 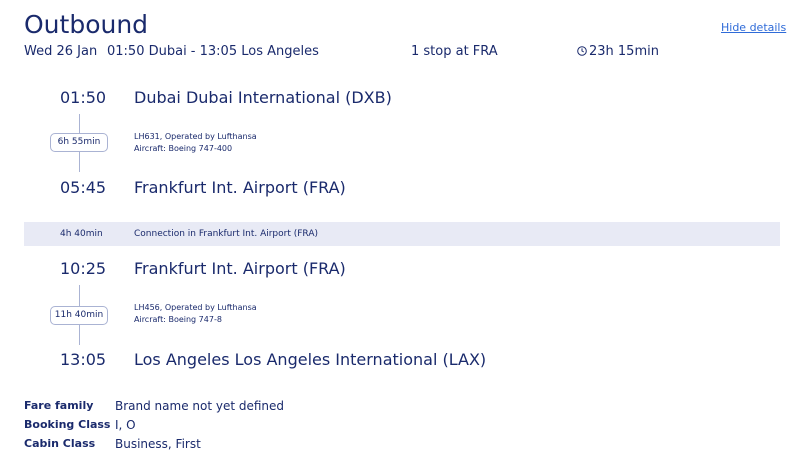 What do you see at coordinates (81, 234) in the screenshot?
I see `connection-duration: 4h 40min` at bounding box center [81, 234].